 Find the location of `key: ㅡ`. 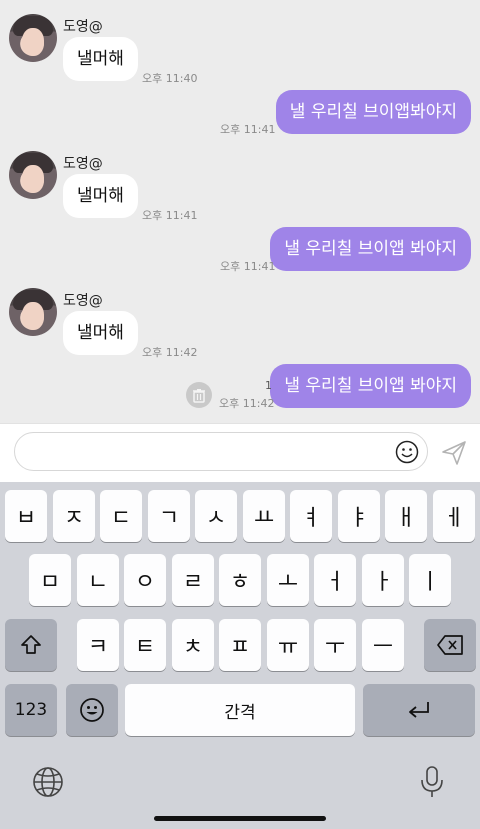

key: ㅡ is located at coordinates (383, 645).